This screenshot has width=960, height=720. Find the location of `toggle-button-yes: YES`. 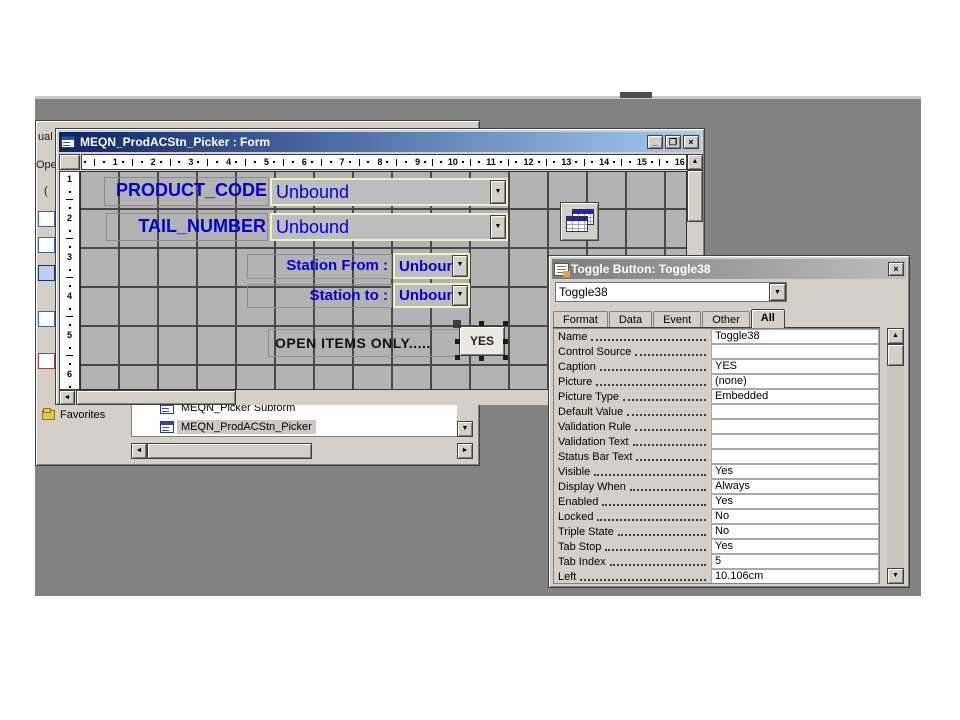

toggle-button-yes: YES is located at coordinates (482, 341).